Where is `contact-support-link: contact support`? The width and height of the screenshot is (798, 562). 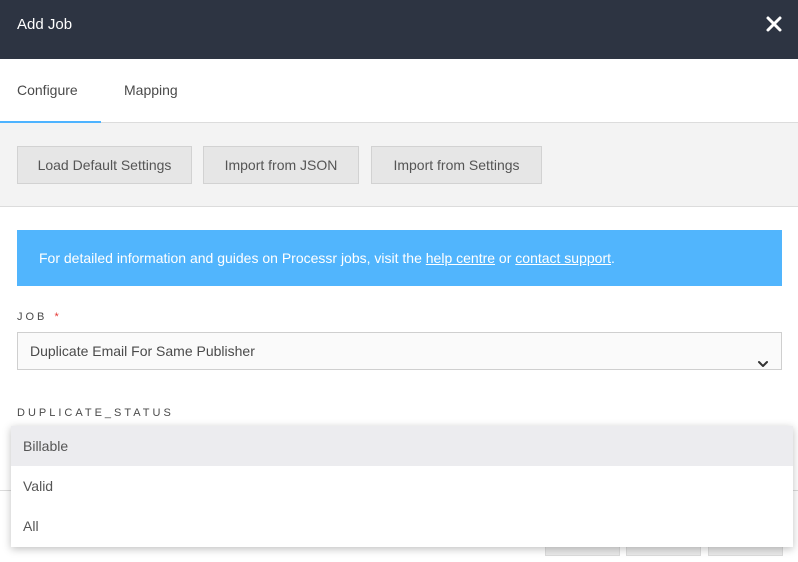 contact-support-link: contact support is located at coordinates (563, 258).